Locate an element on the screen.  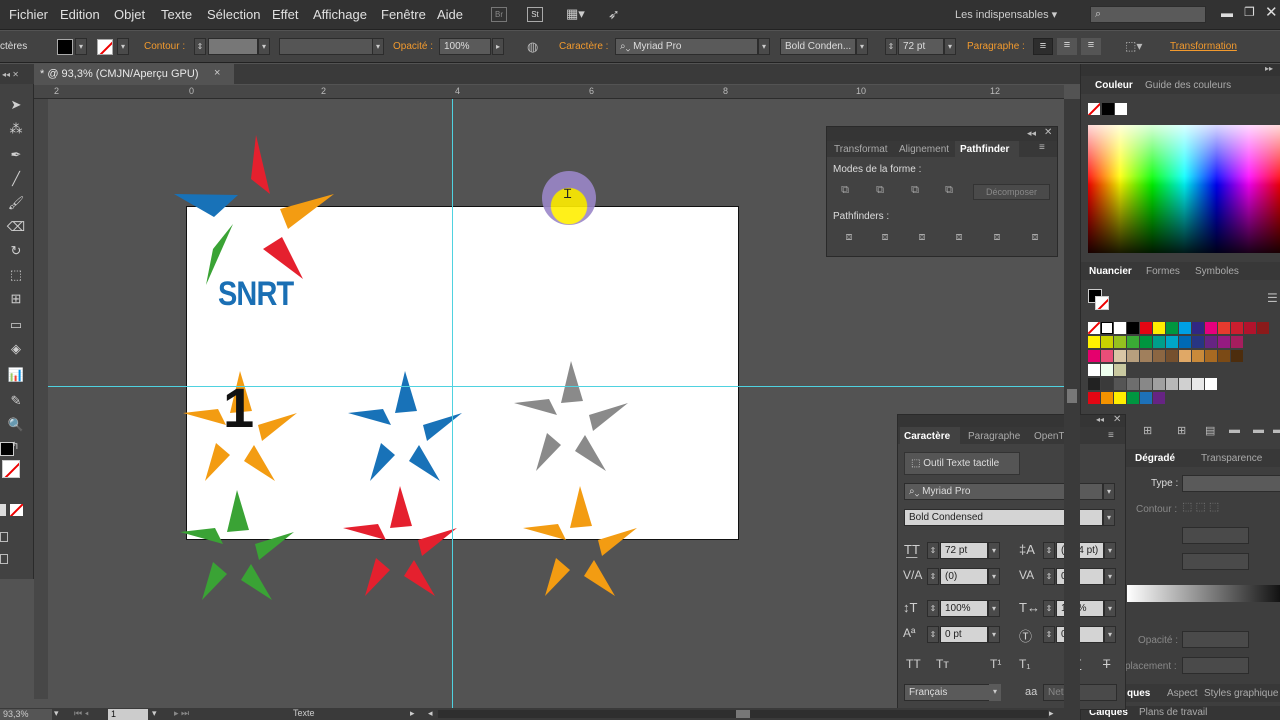
bridge-icon: Br is located at coordinates (499, 14).